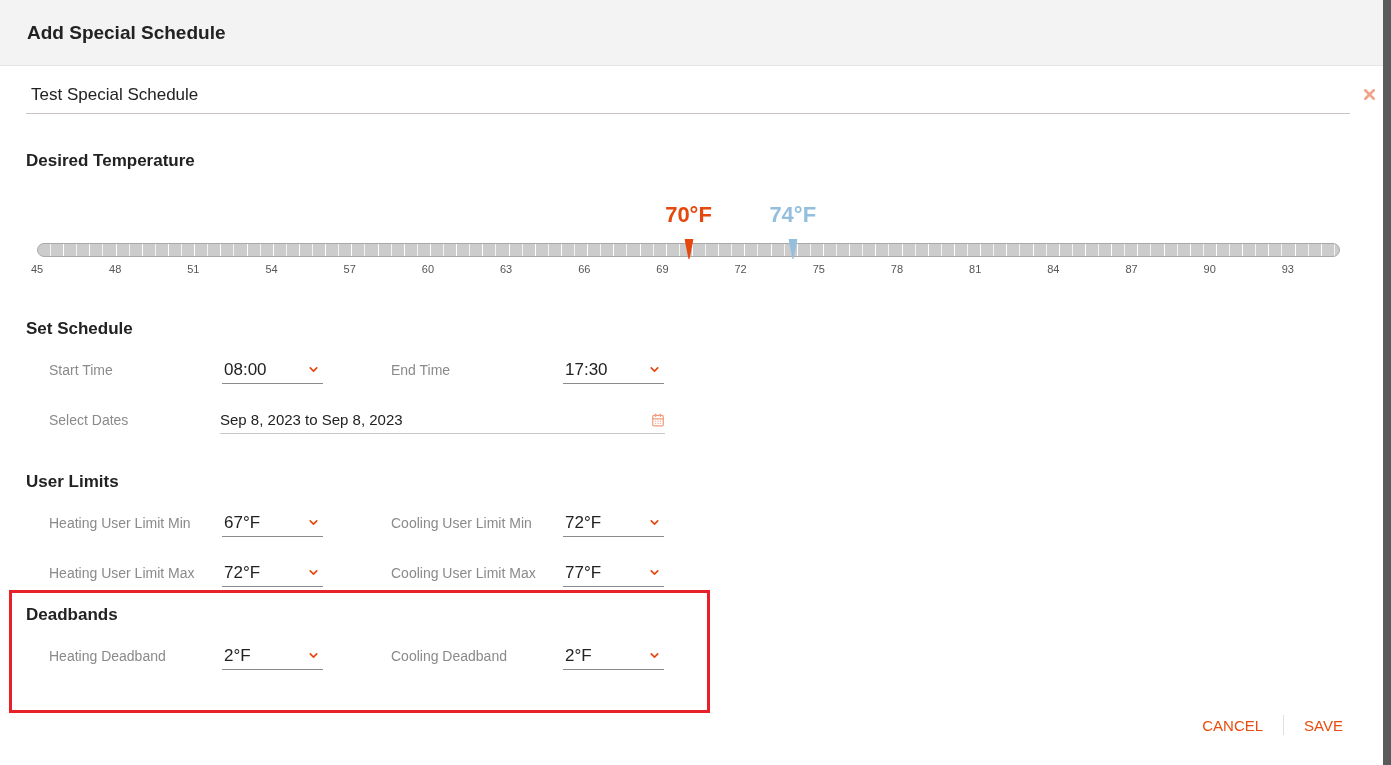 The height and width of the screenshot is (765, 1391). I want to click on scale-label: 87, so click(1131, 269).